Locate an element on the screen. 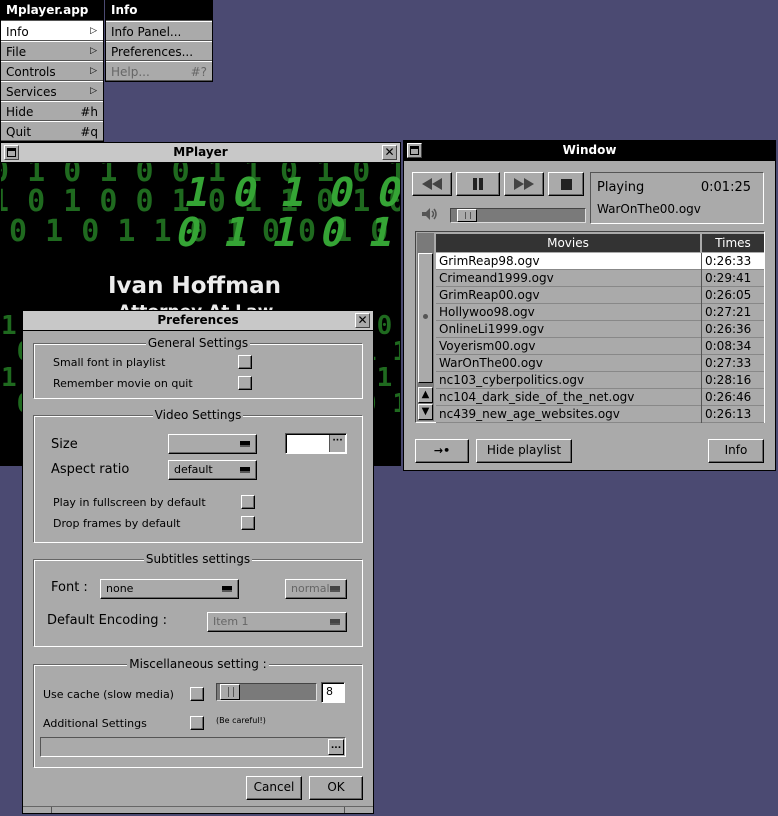  size-field-ellipsis-button: ··· is located at coordinates (337, 443).